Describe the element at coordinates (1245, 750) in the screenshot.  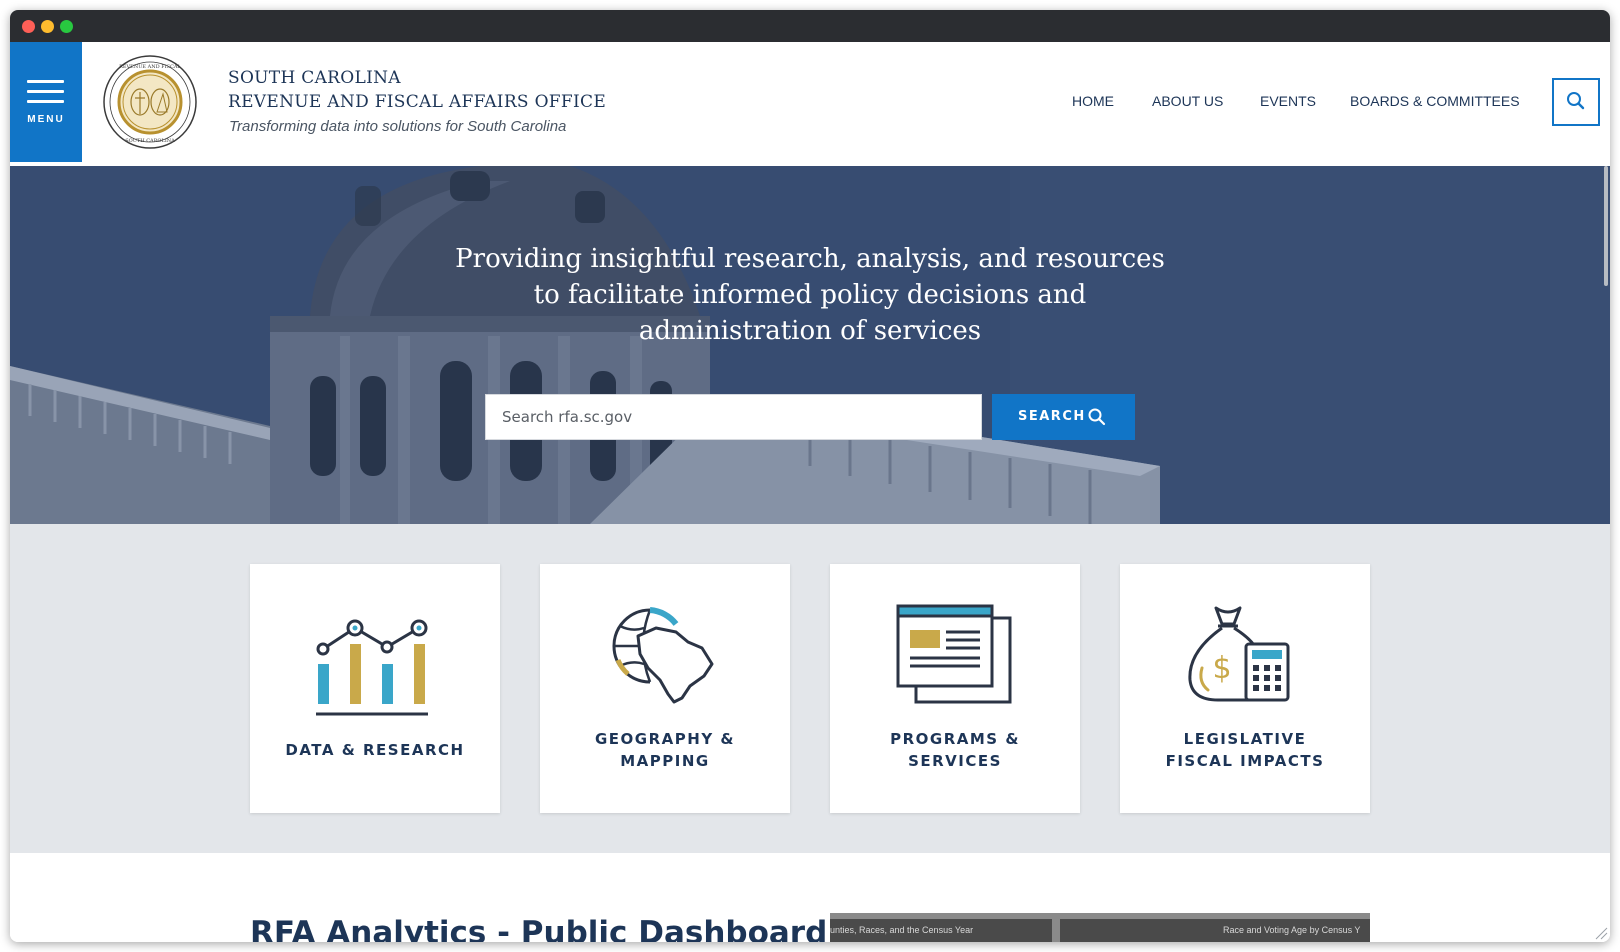
I see `card-label: LEGISLATIVE FISCAL IMPACTS` at that location.